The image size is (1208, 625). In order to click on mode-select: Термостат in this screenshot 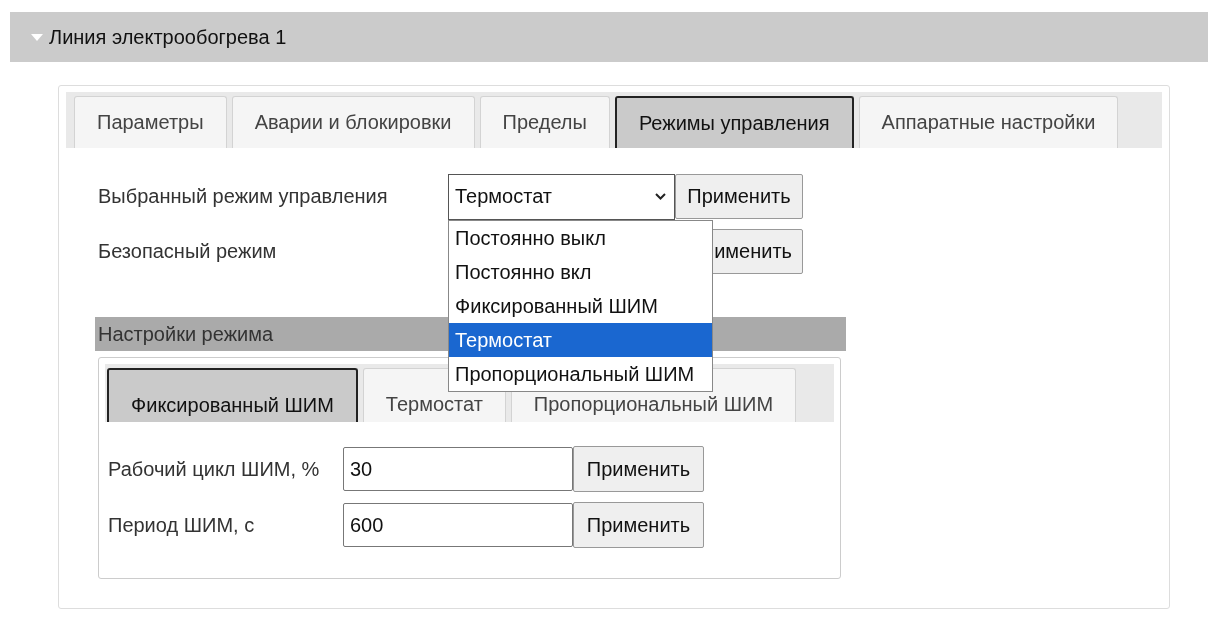, I will do `click(561, 196)`.